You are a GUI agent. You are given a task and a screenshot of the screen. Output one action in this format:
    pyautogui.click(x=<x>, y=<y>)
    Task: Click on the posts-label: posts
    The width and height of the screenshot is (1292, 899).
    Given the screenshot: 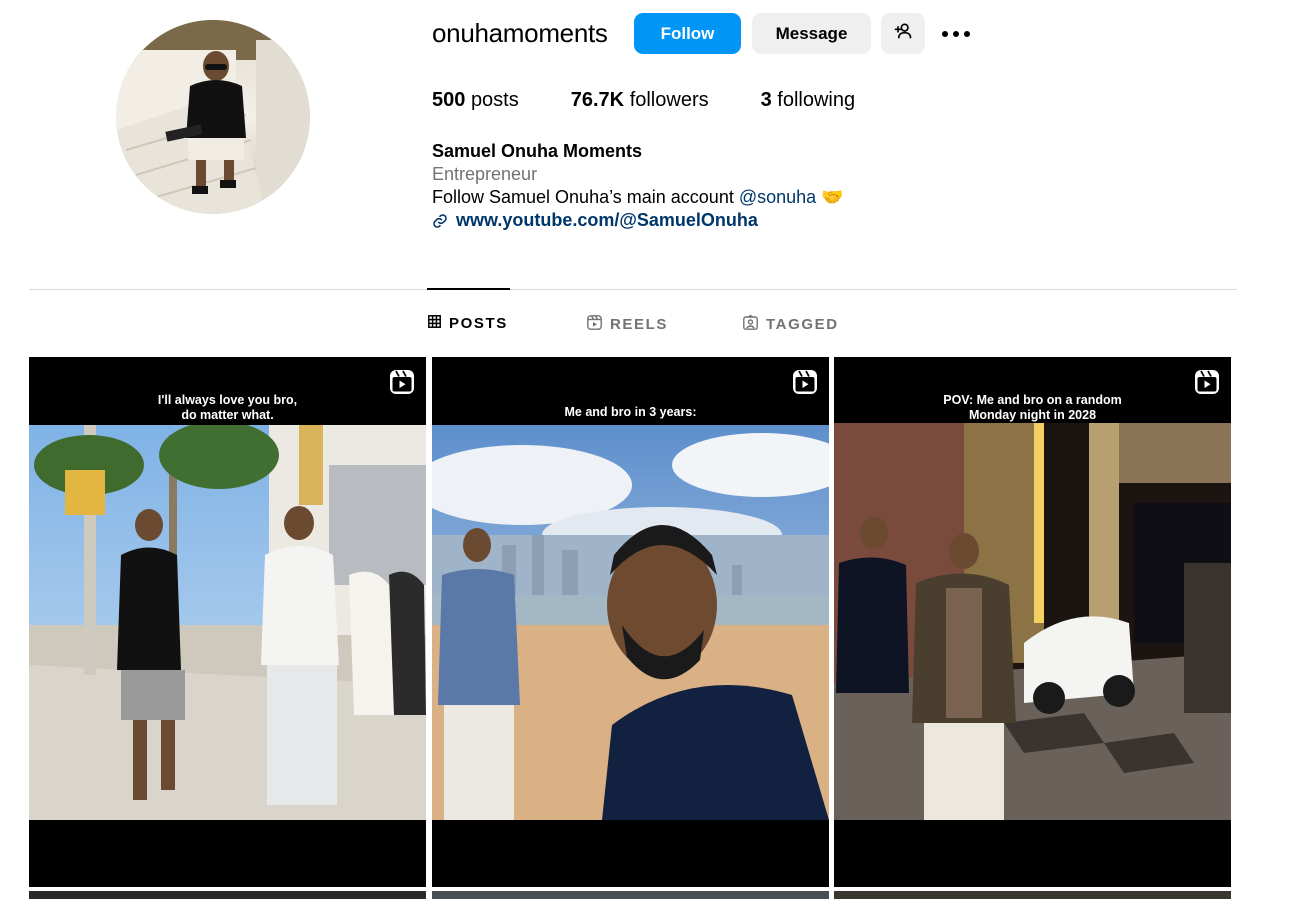 What is the action you would take?
    pyautogui.click(x=494, y=100)
    